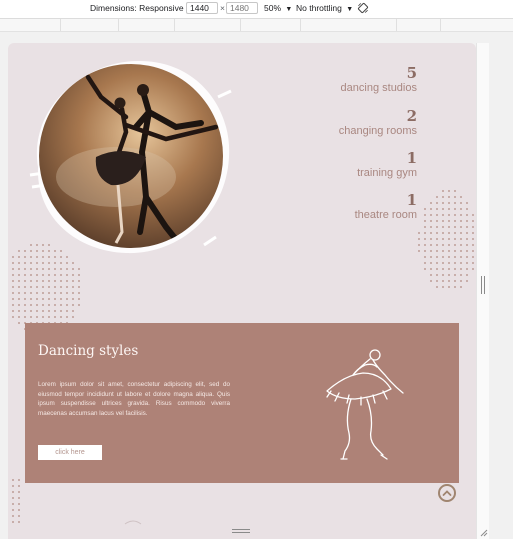 The height and width of the screenshot is (539, 513). I want to click on resize-handle-bottom, so click(241, 531).